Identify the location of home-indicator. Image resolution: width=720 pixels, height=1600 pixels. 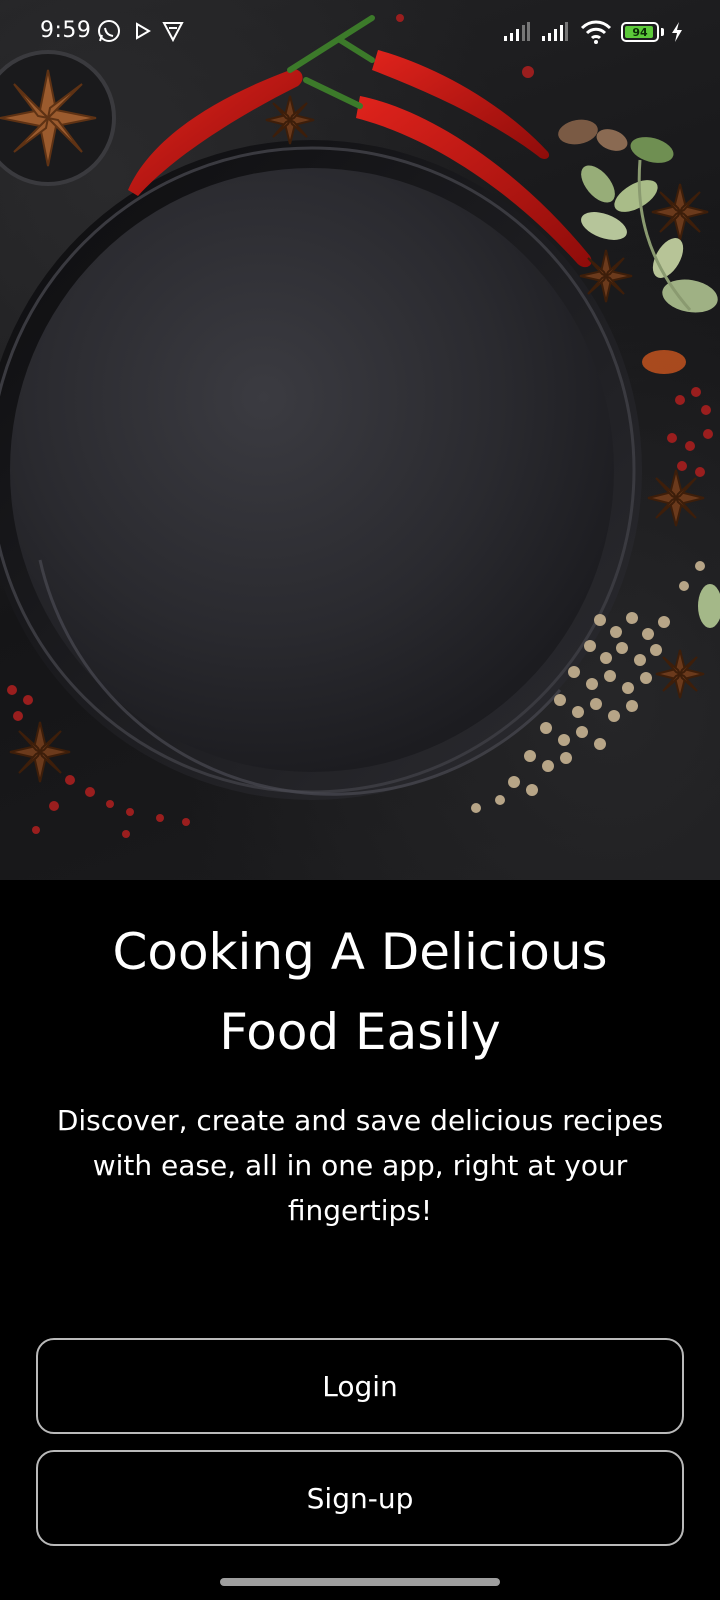
(360, 1582).